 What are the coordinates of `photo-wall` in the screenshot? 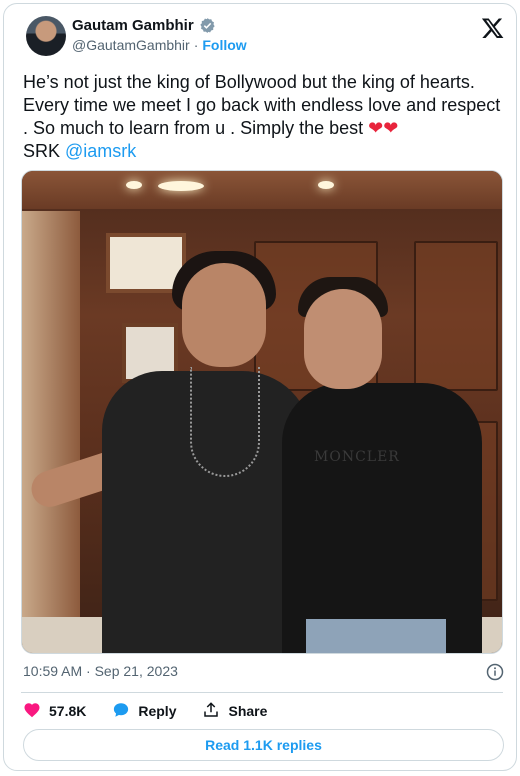 It's located at (51, 432).